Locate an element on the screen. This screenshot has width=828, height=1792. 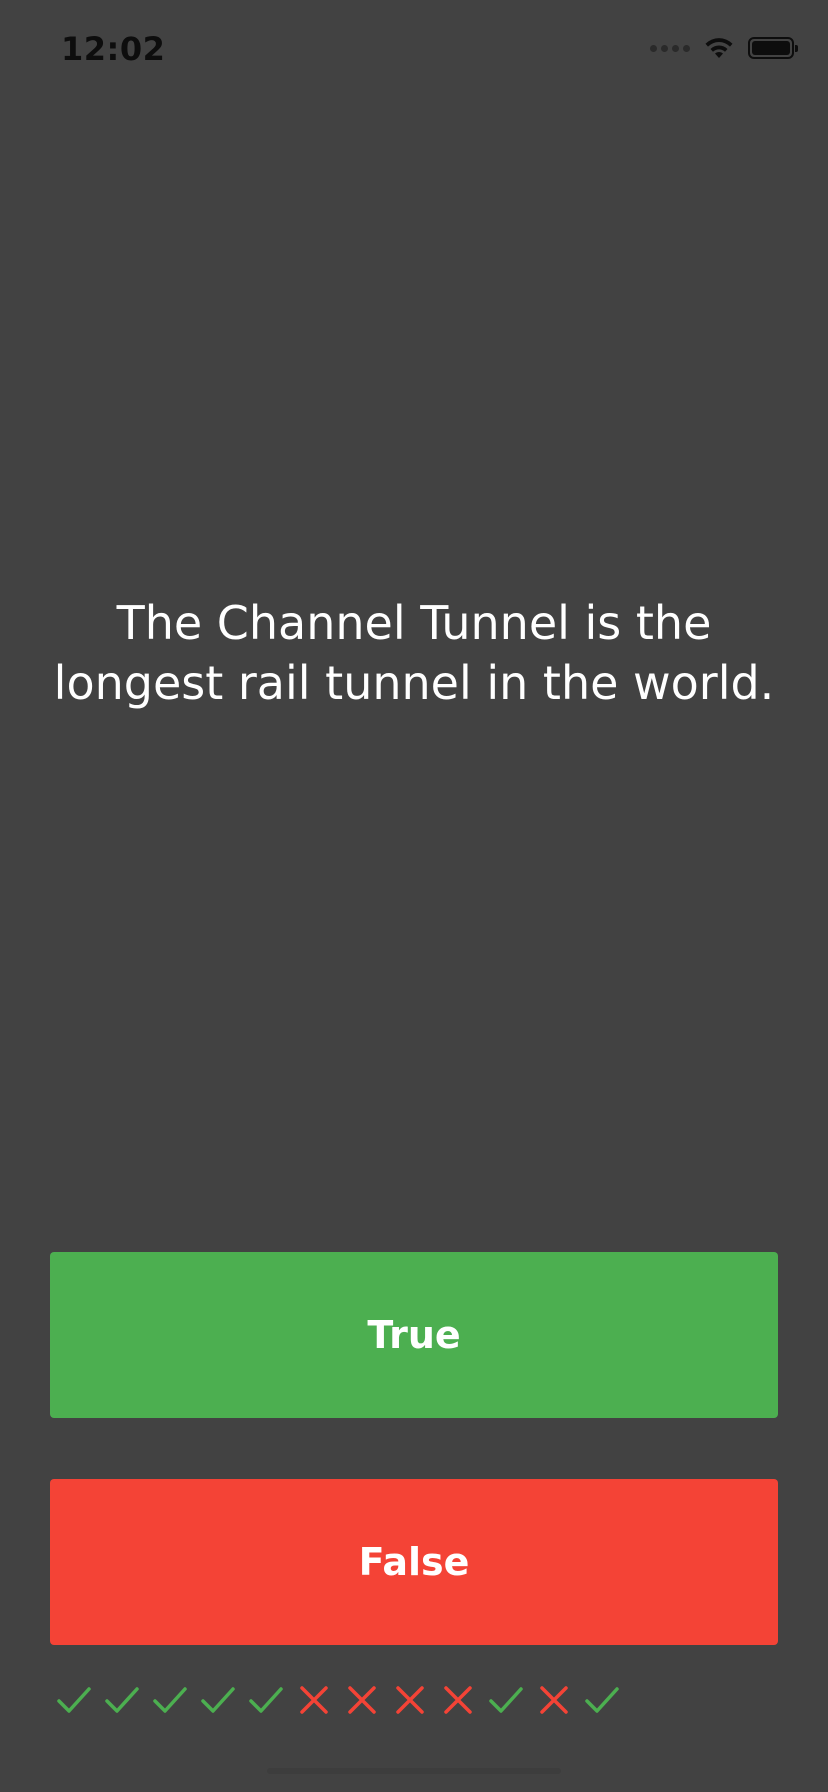
true-button: True is located at coordinates (414, 1335).